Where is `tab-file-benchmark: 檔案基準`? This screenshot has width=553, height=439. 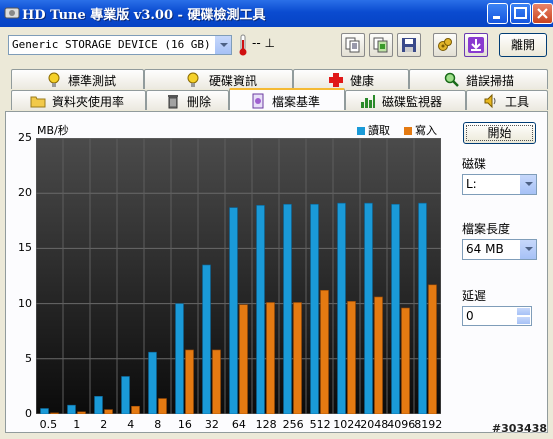
tab-file-benchmark: 檔案基準 is located at coordinates (287, 99).